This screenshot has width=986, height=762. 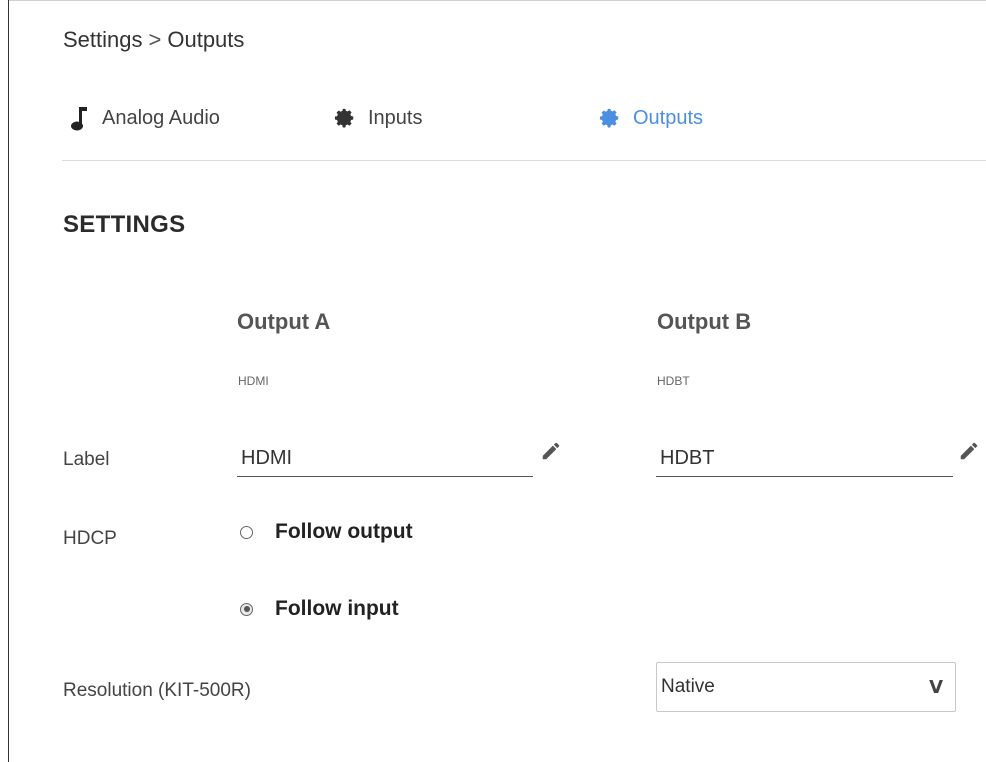 What do you see at coordinates (90, 538) in the screenshot?
I see `hdcp-row-label: HDCP` at bounding box center [90, 538].